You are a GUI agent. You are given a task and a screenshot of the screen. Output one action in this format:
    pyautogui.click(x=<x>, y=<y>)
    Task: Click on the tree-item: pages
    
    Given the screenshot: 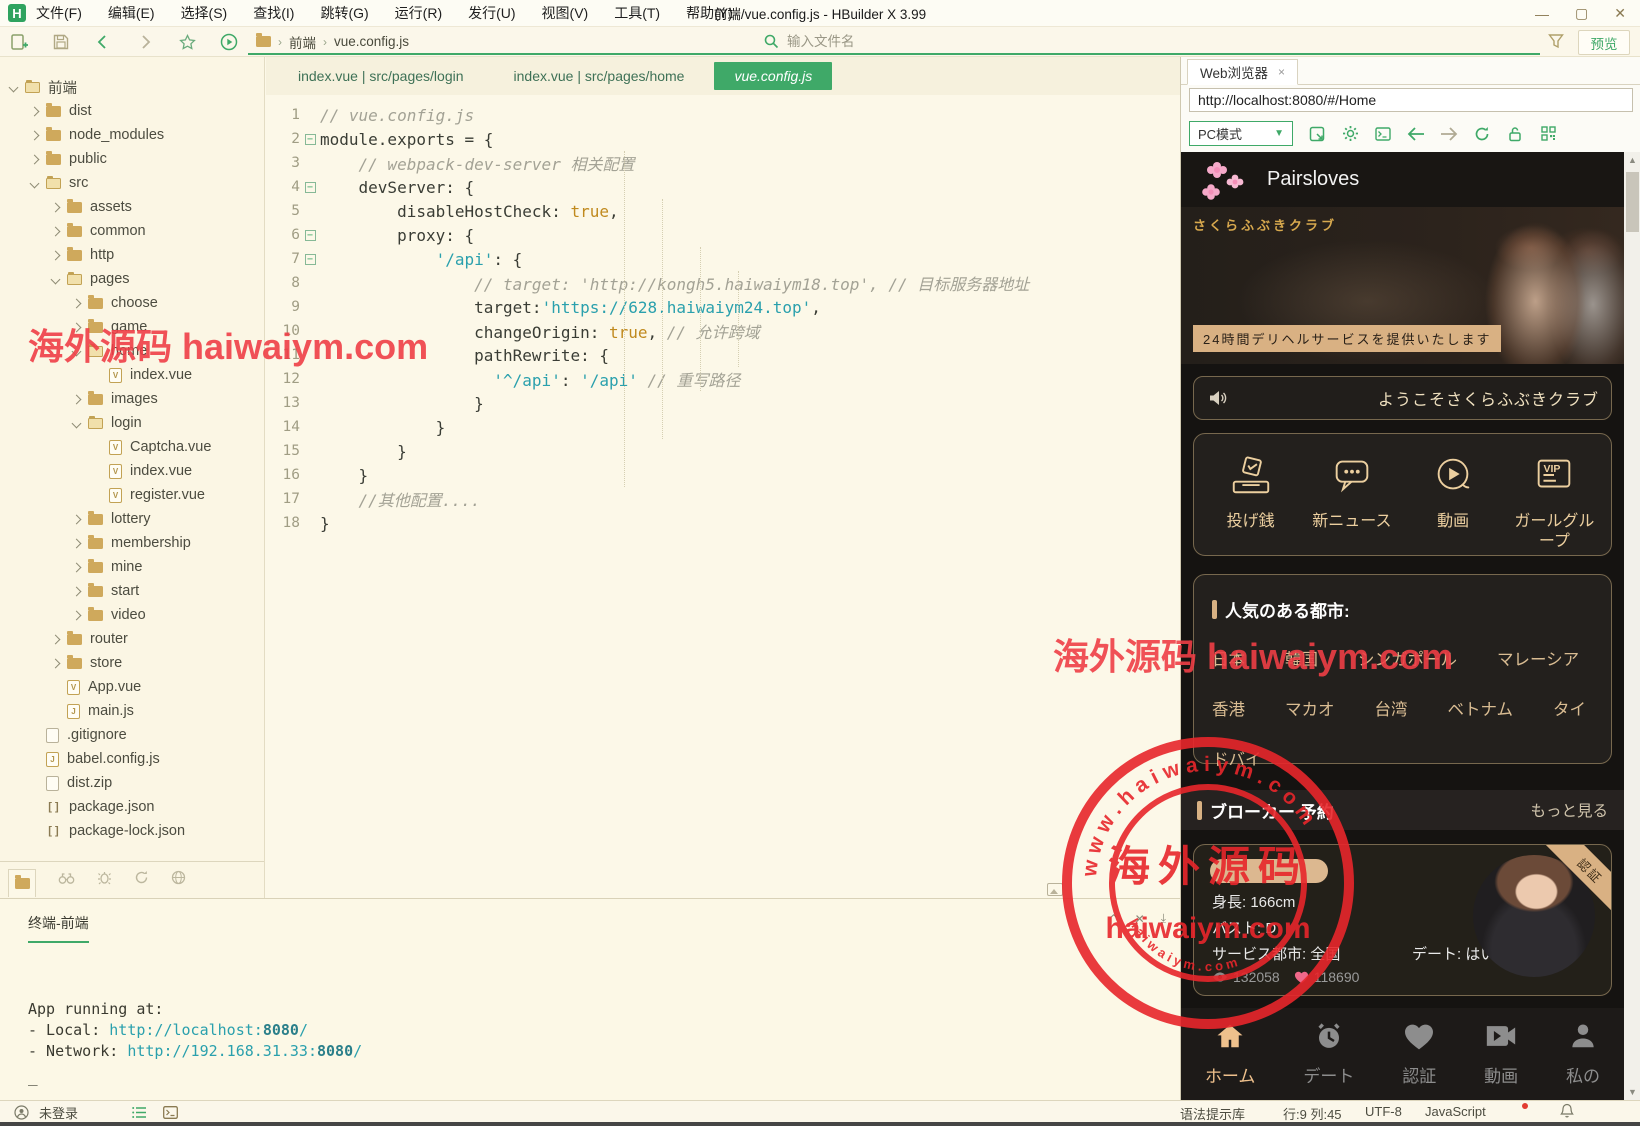 What is the action you would take?
    pyautogui.click(x=132, y=279)
    